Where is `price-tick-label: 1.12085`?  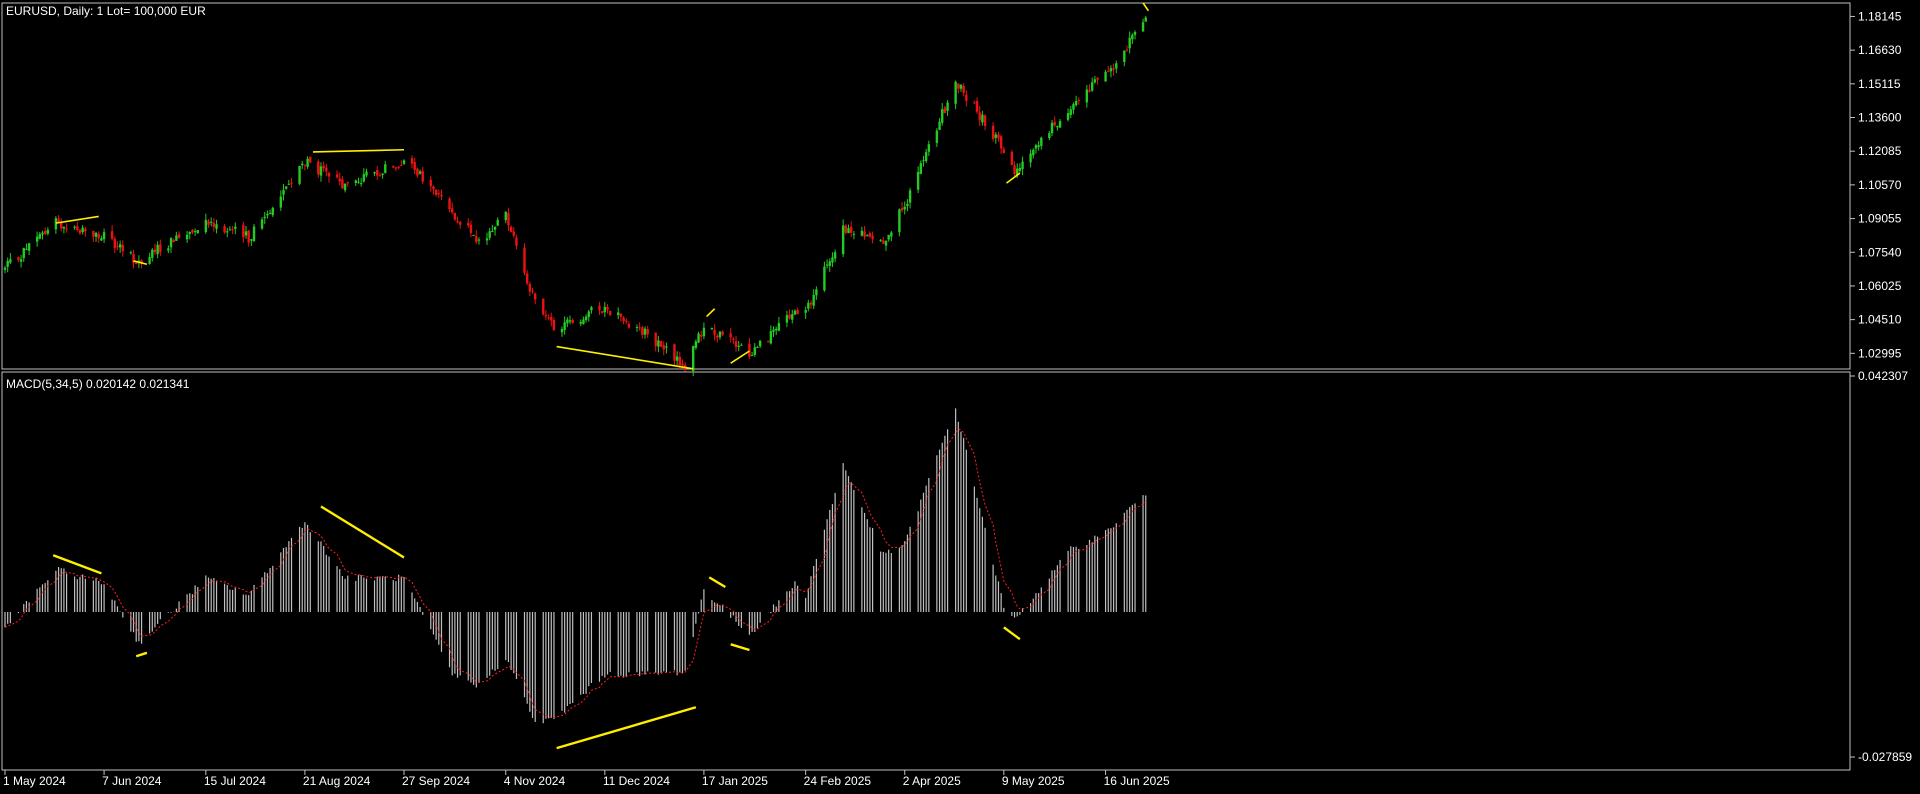 price-tick-label: 1.12085 is located at coordinates (1880, 151).